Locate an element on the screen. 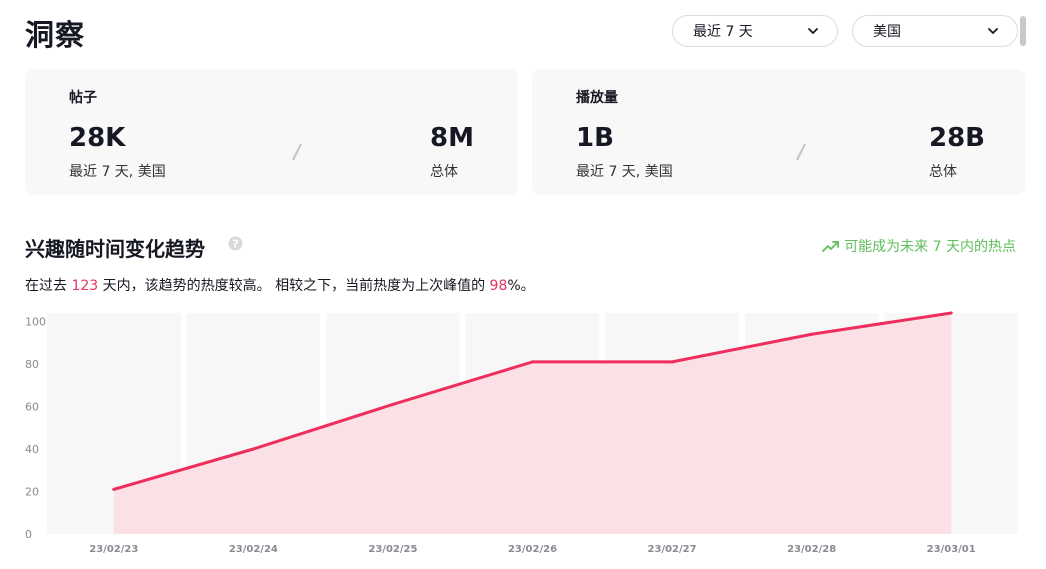 This screenshot has width=1046, height=569. views-card-title: 播放量 is located at coordinates (597, 98).